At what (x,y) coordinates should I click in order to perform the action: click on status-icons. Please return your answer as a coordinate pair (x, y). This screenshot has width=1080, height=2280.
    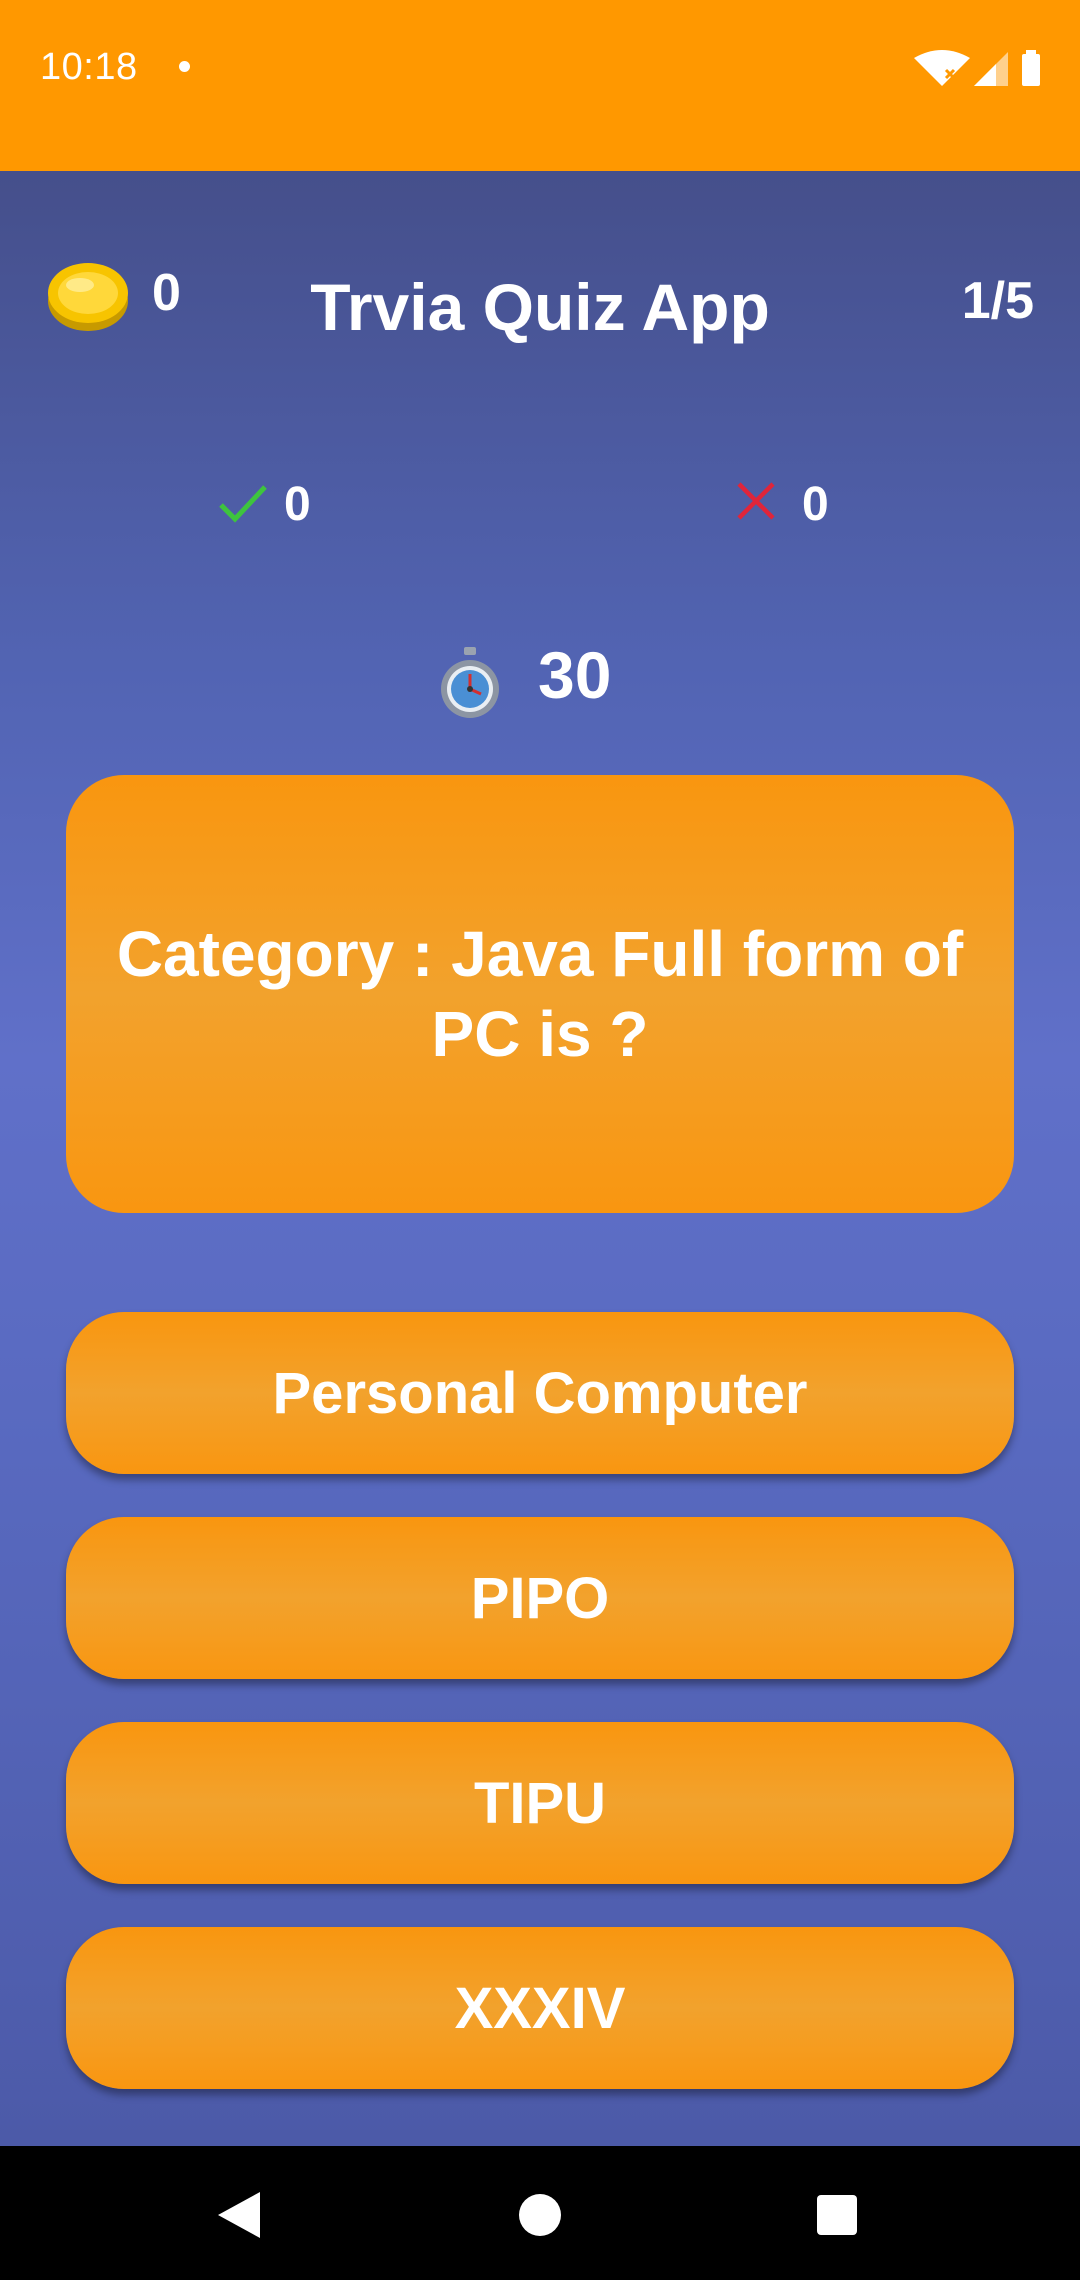
    Looking at the image, I should click on (977, 68).